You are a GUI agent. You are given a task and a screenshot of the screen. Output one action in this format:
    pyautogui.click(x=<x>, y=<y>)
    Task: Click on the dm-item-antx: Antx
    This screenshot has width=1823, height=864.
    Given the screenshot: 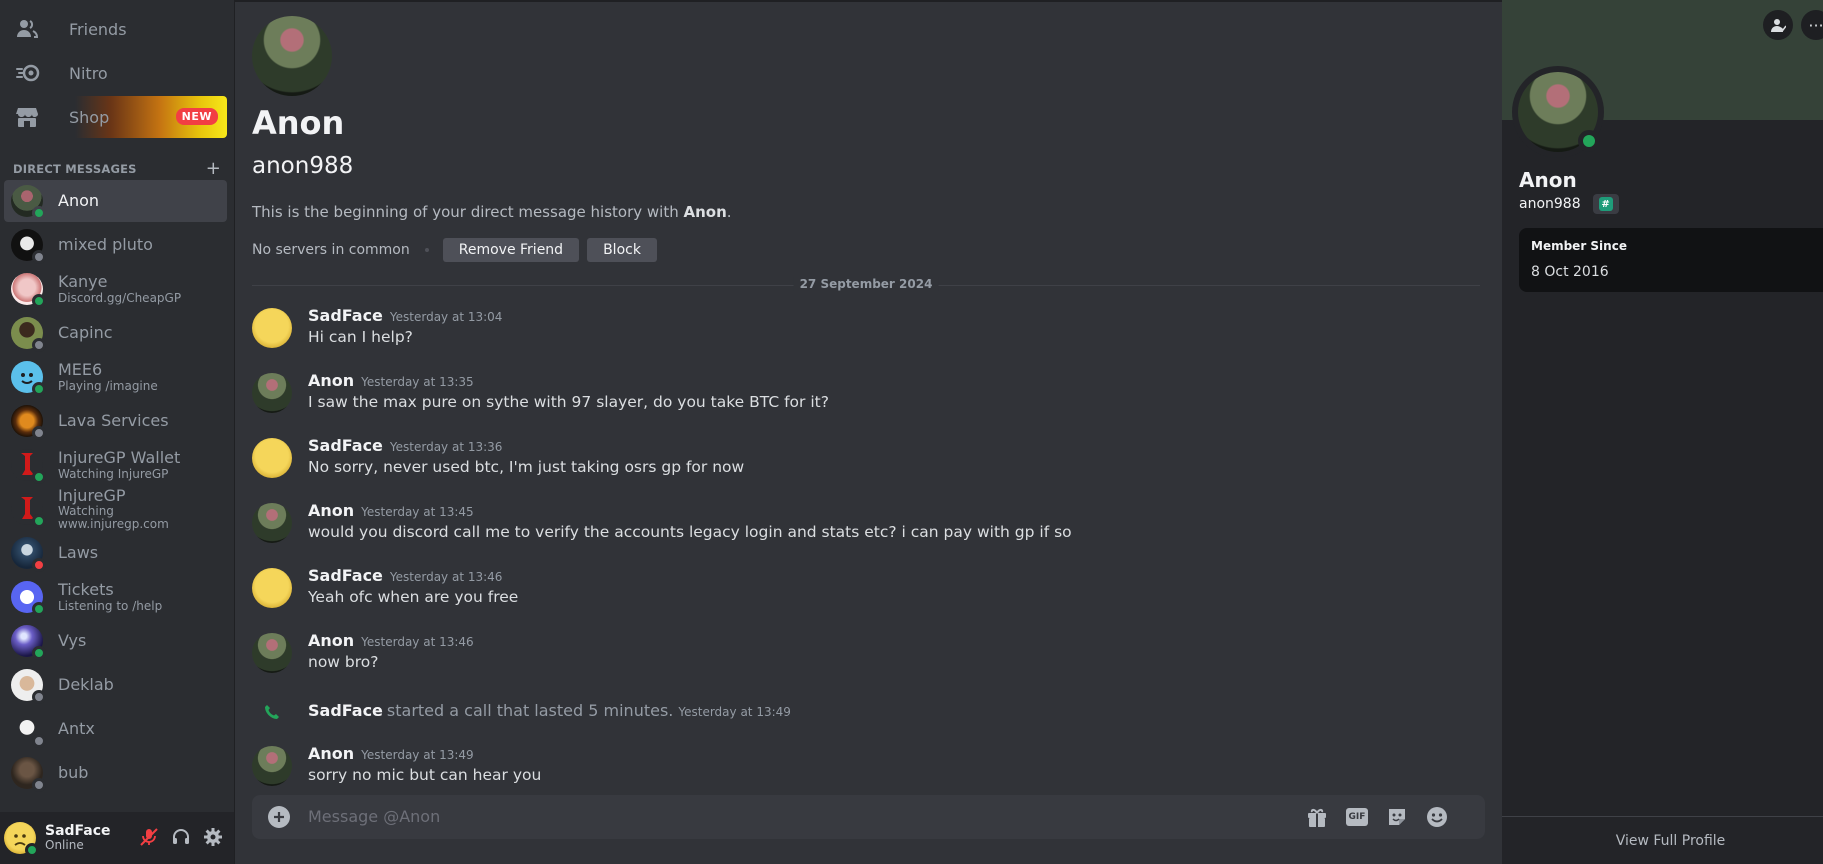 What is the action you would take?
    pyautogui.click(x=115, y=729)
    